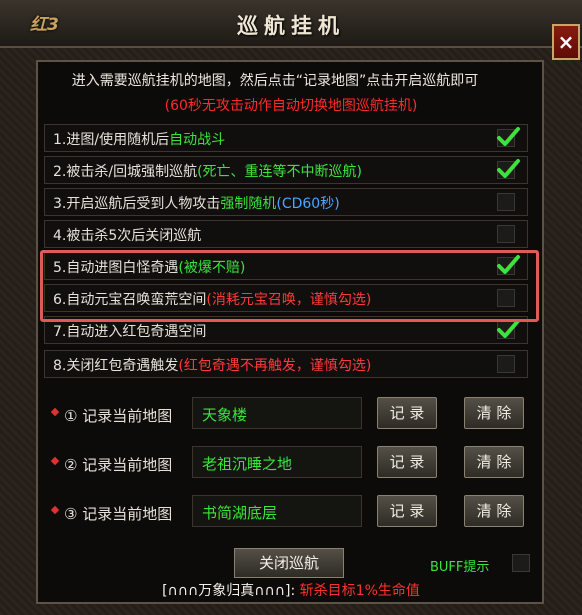  Describe the element at coordinates (460, 567) in the screenshot. I see `buff-label: BUFF提示` at that location.